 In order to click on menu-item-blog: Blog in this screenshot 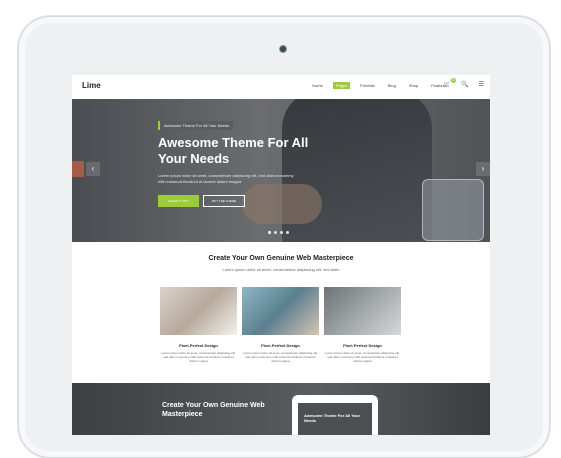, I will do `click(392, 85)`.